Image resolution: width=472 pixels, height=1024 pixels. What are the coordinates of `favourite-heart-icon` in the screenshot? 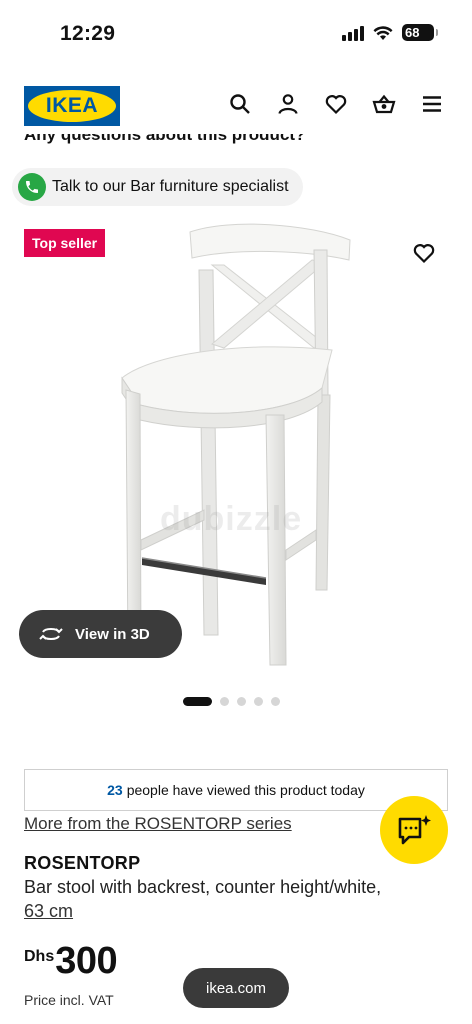 It's located at (424, 253).